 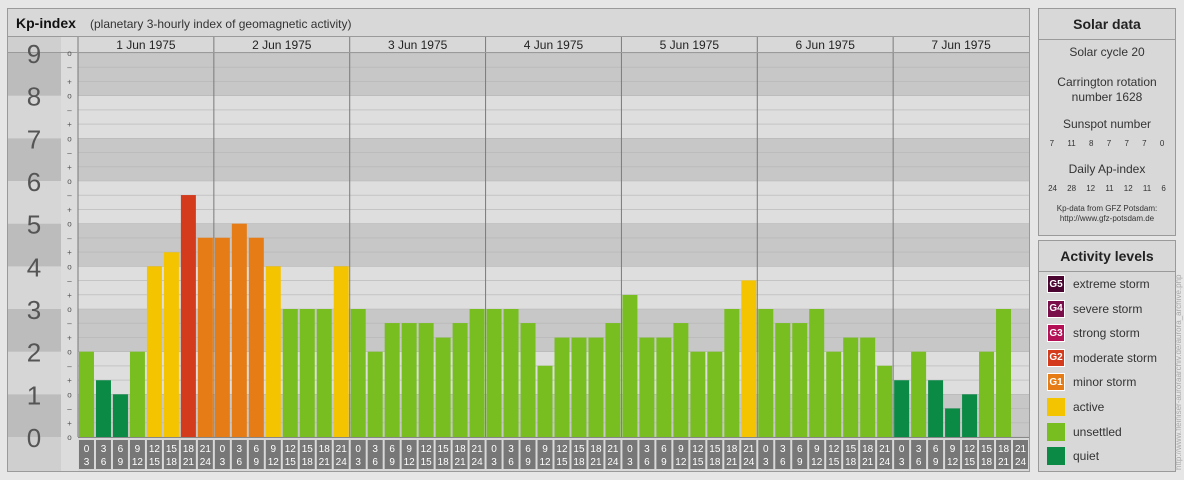 What do you see at coordinates (34, 54) in the screenshot?
I see `y-tick-label: 9` at bounding box center [34, 54].